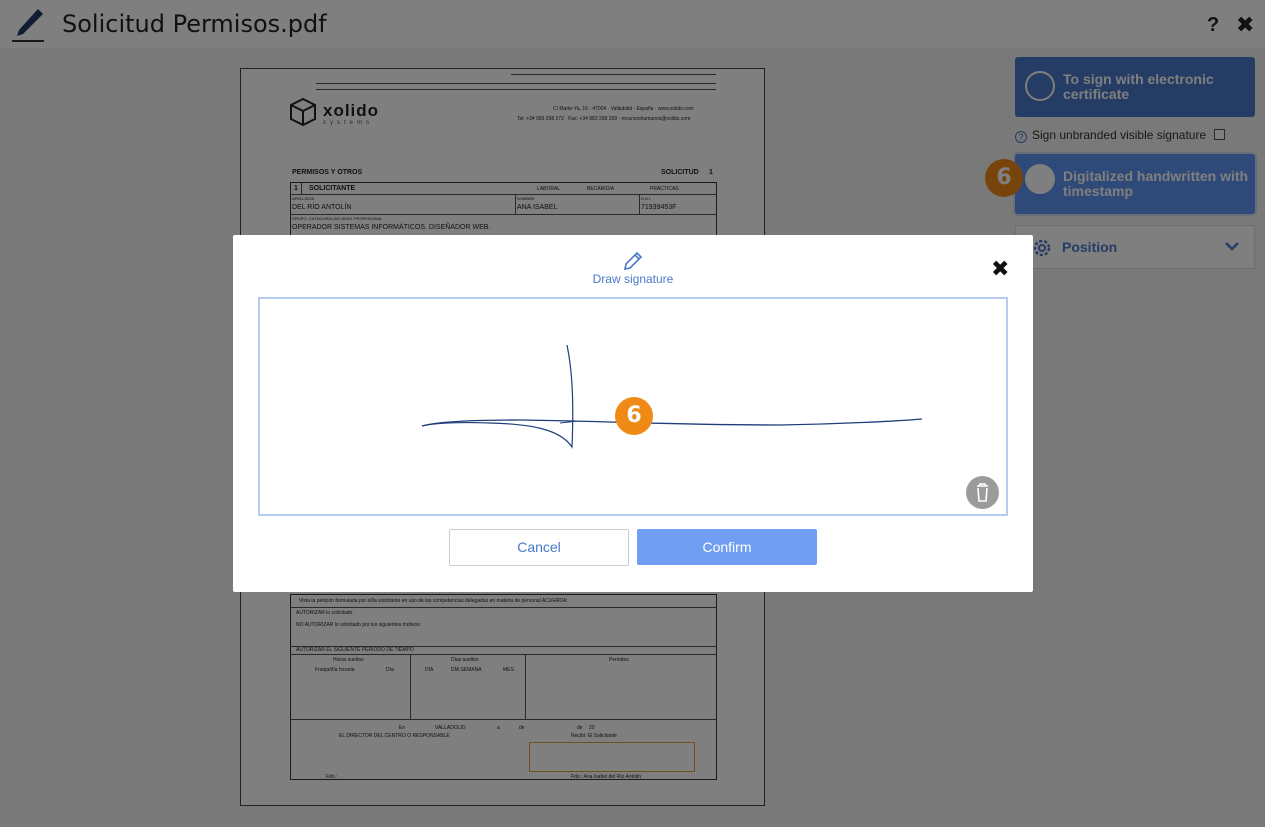 The image size is (1265, 827). What do you see at coordinates (1000, 269) in the screenshot?
I see `close-dialog-button: ✖` at bounding box center [1000, 269].